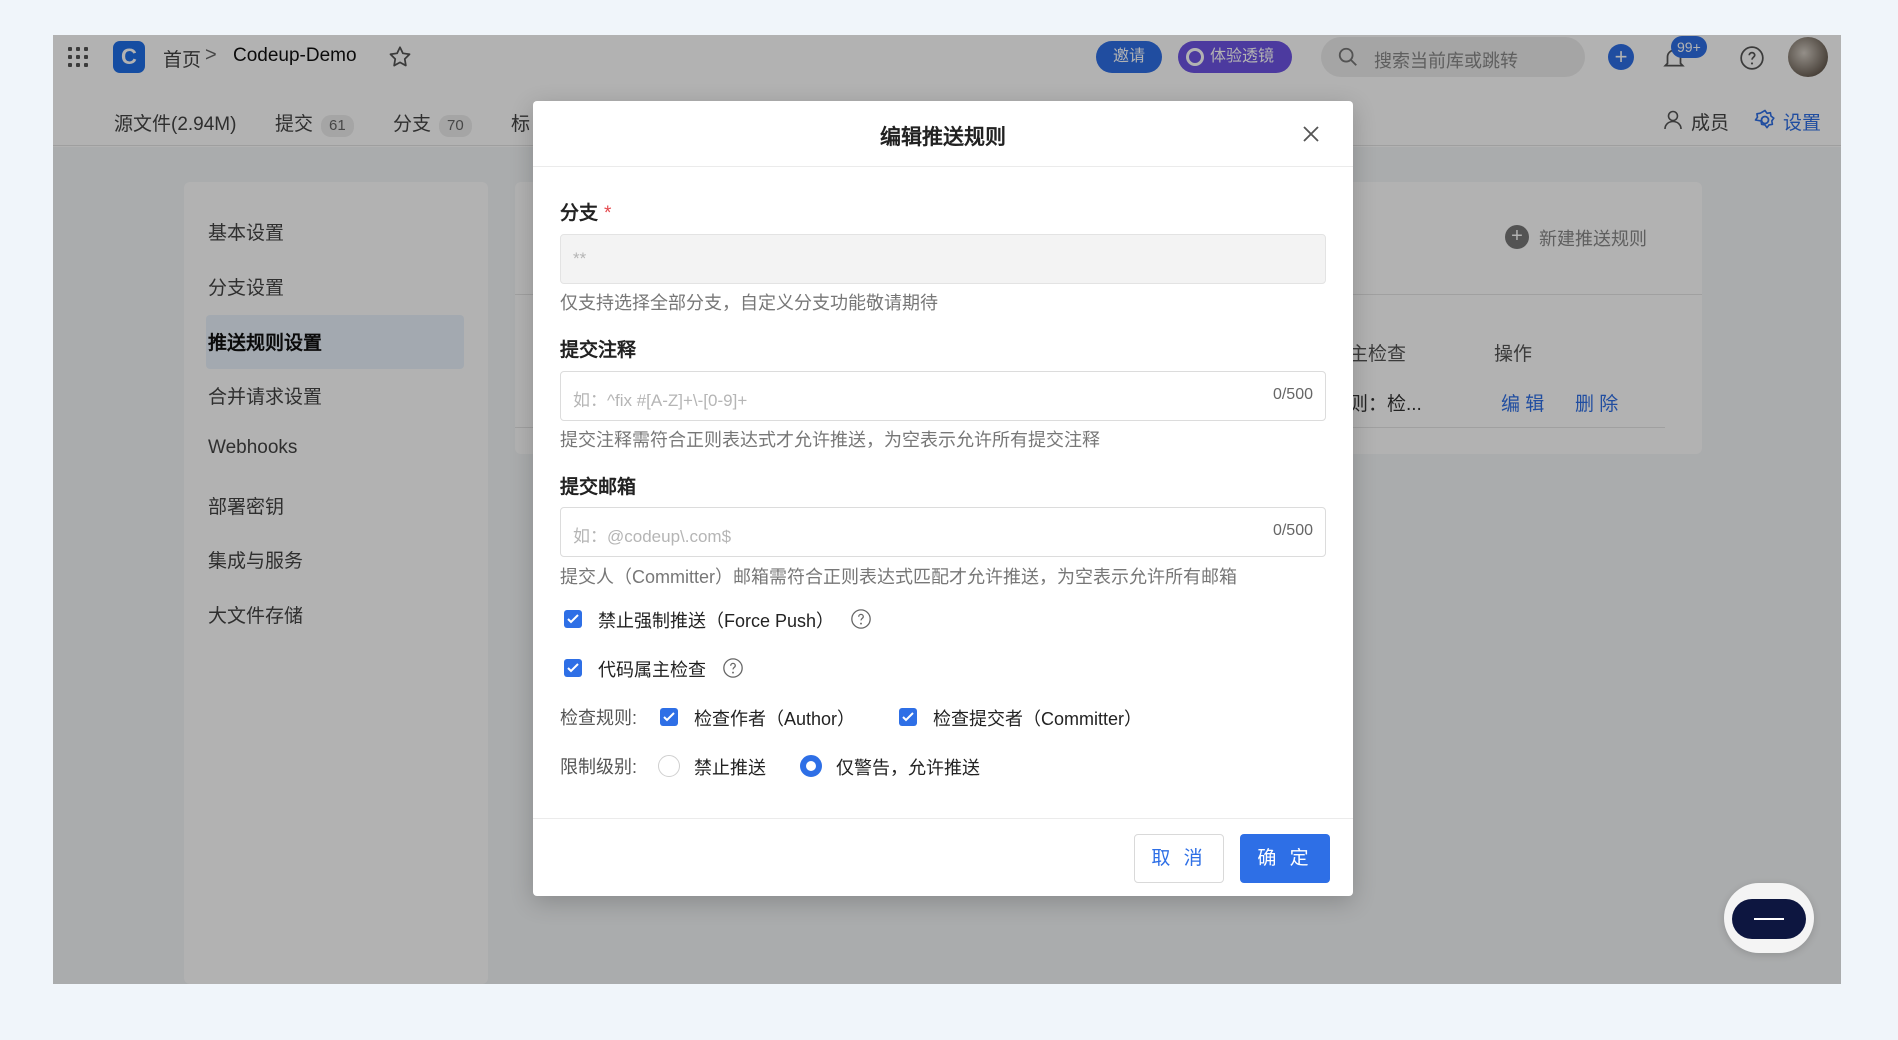  I want to click on commit-message-placeholder: 如：^fix #[A-Z]+\-[0-9]+, so click(660, 400).